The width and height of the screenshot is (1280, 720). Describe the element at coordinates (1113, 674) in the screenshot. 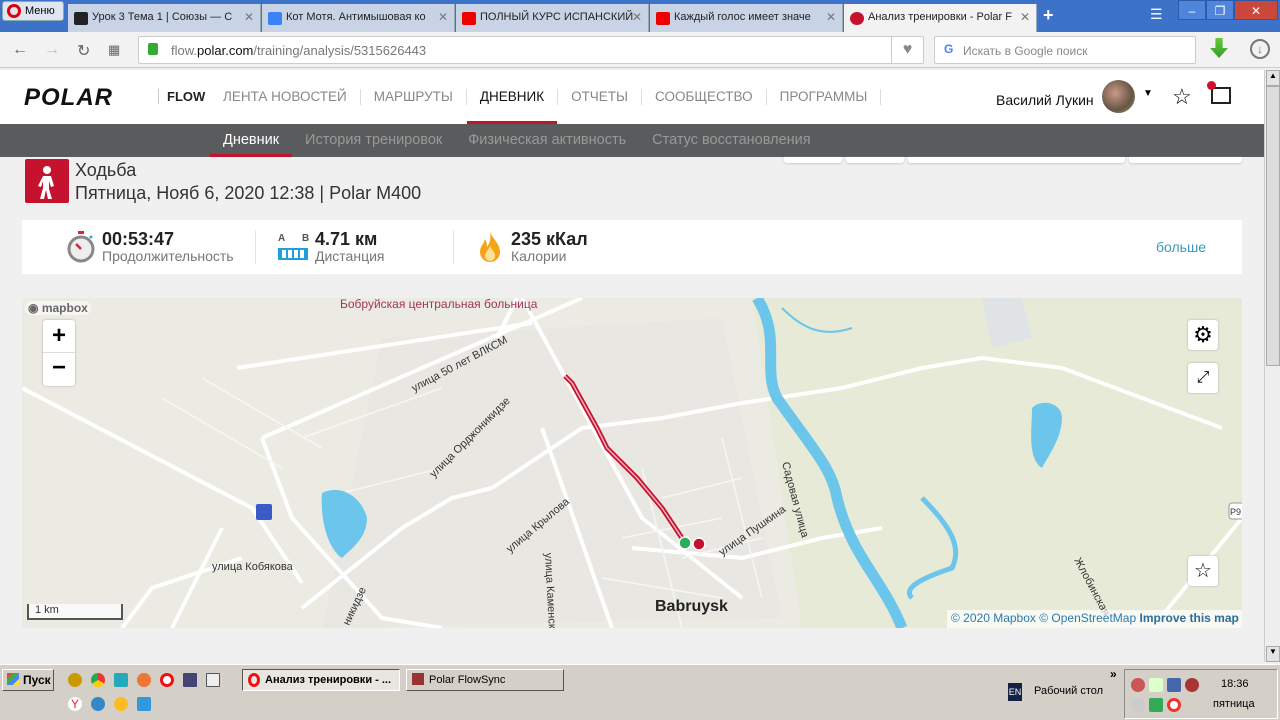

I see `chevron-right-icon: »` at that location.